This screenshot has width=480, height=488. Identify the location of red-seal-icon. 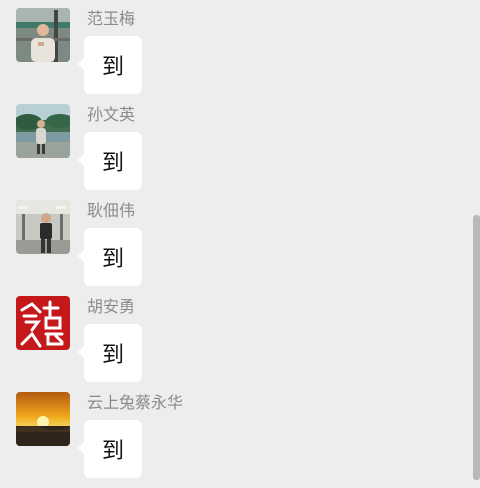
(43, 323).